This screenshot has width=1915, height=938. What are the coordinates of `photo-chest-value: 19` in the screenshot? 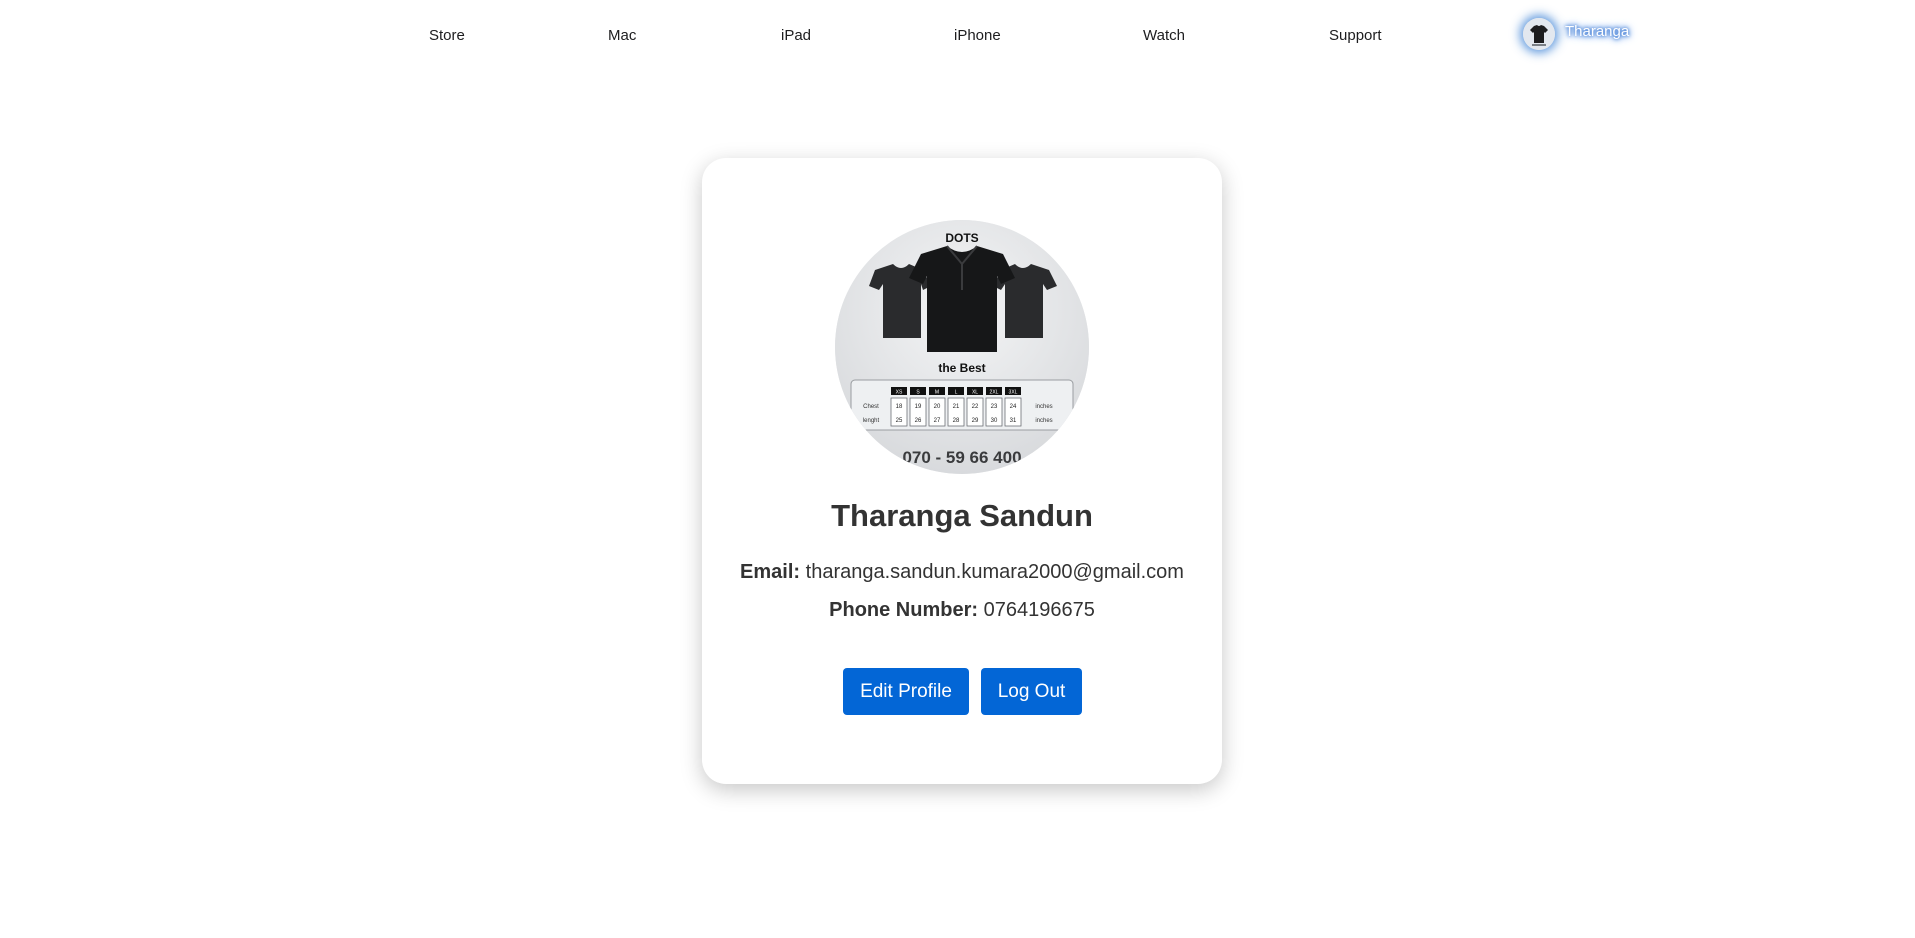 It's located at (918, 407).